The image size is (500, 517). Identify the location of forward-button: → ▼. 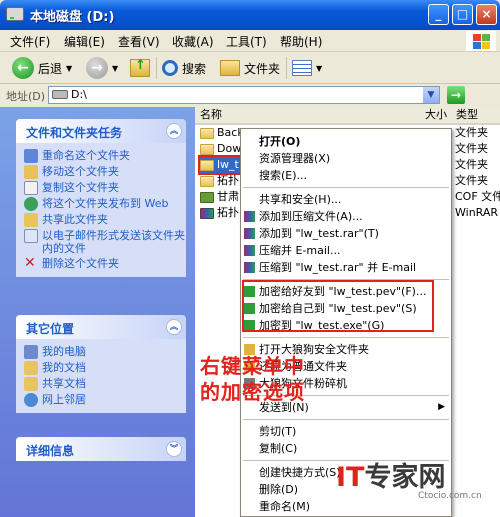
(102, 68).